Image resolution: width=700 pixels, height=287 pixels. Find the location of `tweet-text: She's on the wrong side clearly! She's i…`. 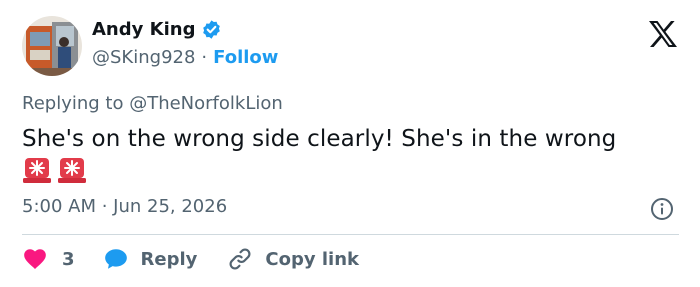

tweet-text: She's on the wrong side clearly! She's i… is located at coordinates (319, 139).